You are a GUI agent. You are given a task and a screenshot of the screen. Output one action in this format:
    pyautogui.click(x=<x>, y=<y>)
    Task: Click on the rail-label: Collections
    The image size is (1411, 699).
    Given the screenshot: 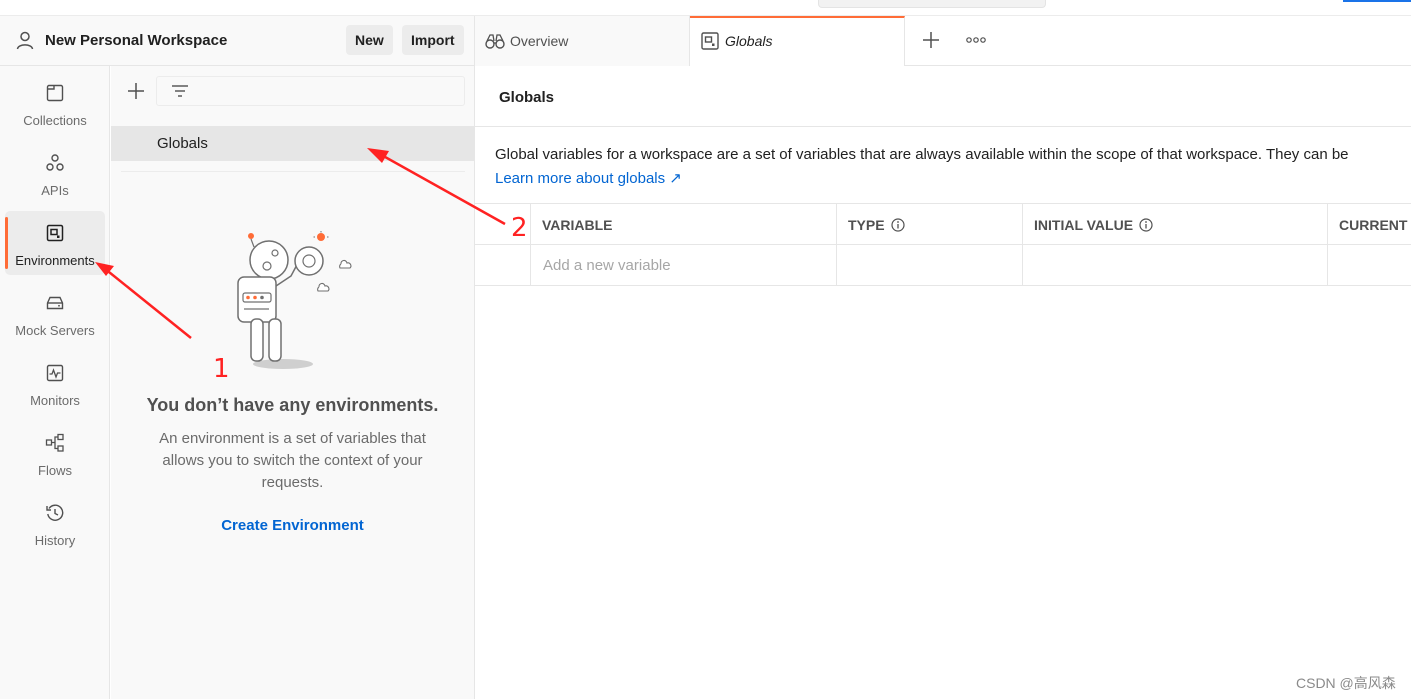 What is the action you would take?
    pyautogui.click(x=55, y=120)
    